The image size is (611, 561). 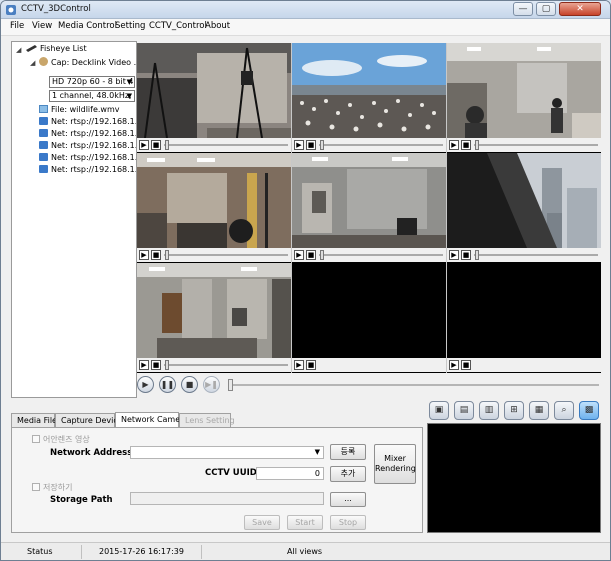 I want to click on save-button: Save, so click(x=262, y=522).